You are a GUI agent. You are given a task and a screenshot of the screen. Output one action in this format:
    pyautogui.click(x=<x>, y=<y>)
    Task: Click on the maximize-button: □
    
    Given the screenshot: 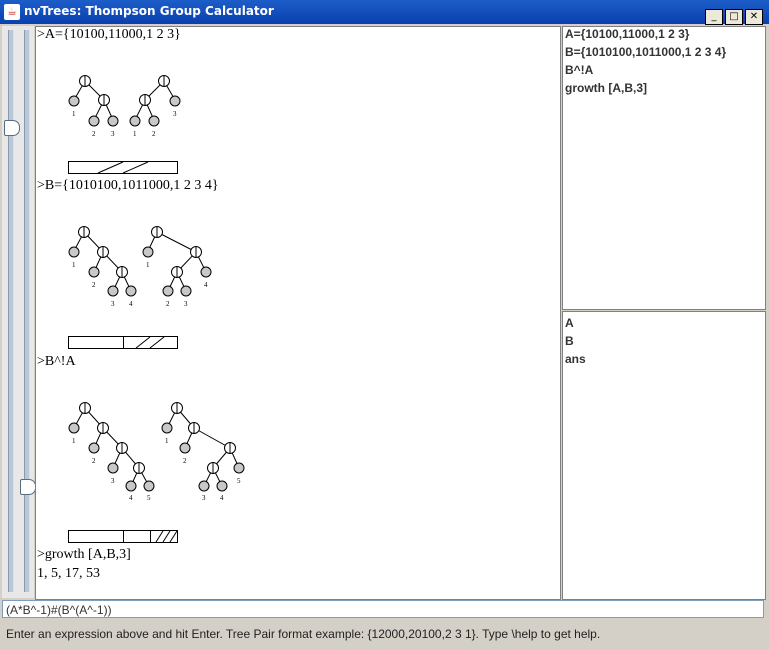 What is the action you would take?
    pyautogui.click(x=734, y=17)
    